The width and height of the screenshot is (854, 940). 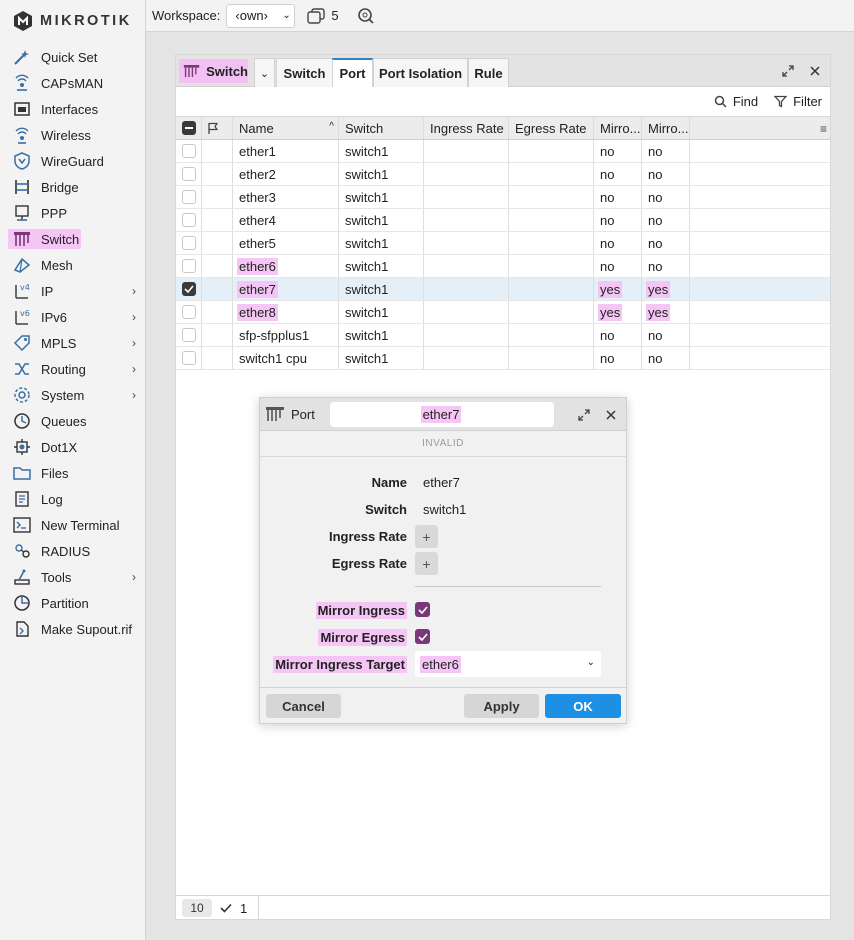 What do you see at coordinates (73, 109) in the screenshot?
I see `sidebar-item-interfaces: Interfaces` at bounding box center [73, 109].